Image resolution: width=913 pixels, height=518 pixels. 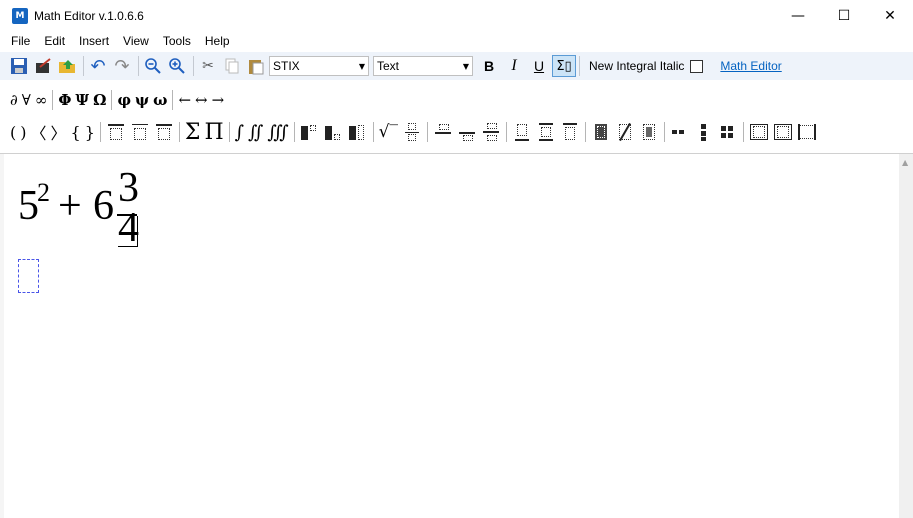 I want to click on maximize-button: ☐, so click(x=844, y=15).